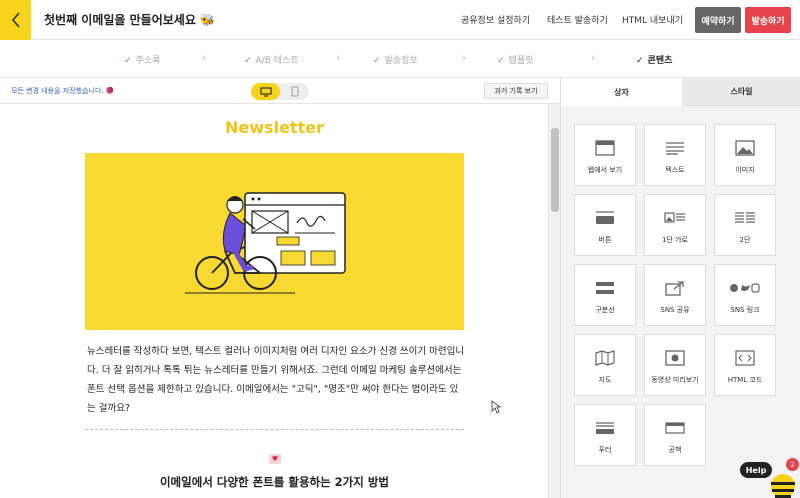 Image resolution: width=800 pixels, height=498 pixels. What do you see at coordinates (554, 301) in the screenshot?
I see `canvas-scrollbar` at bounding box center [554, 301].